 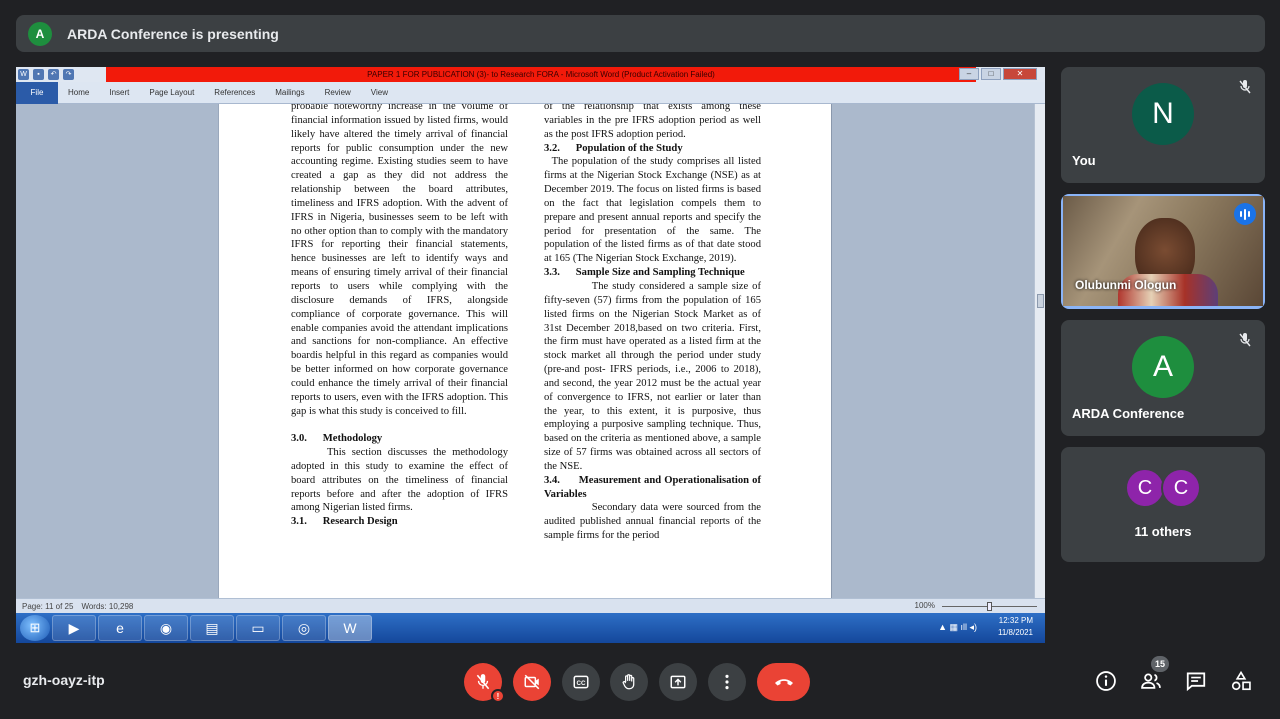 What do you see at coordinates (38, 74) in the screenshot?
I see `save-icon: ▪` at bounding box center [38, 74].